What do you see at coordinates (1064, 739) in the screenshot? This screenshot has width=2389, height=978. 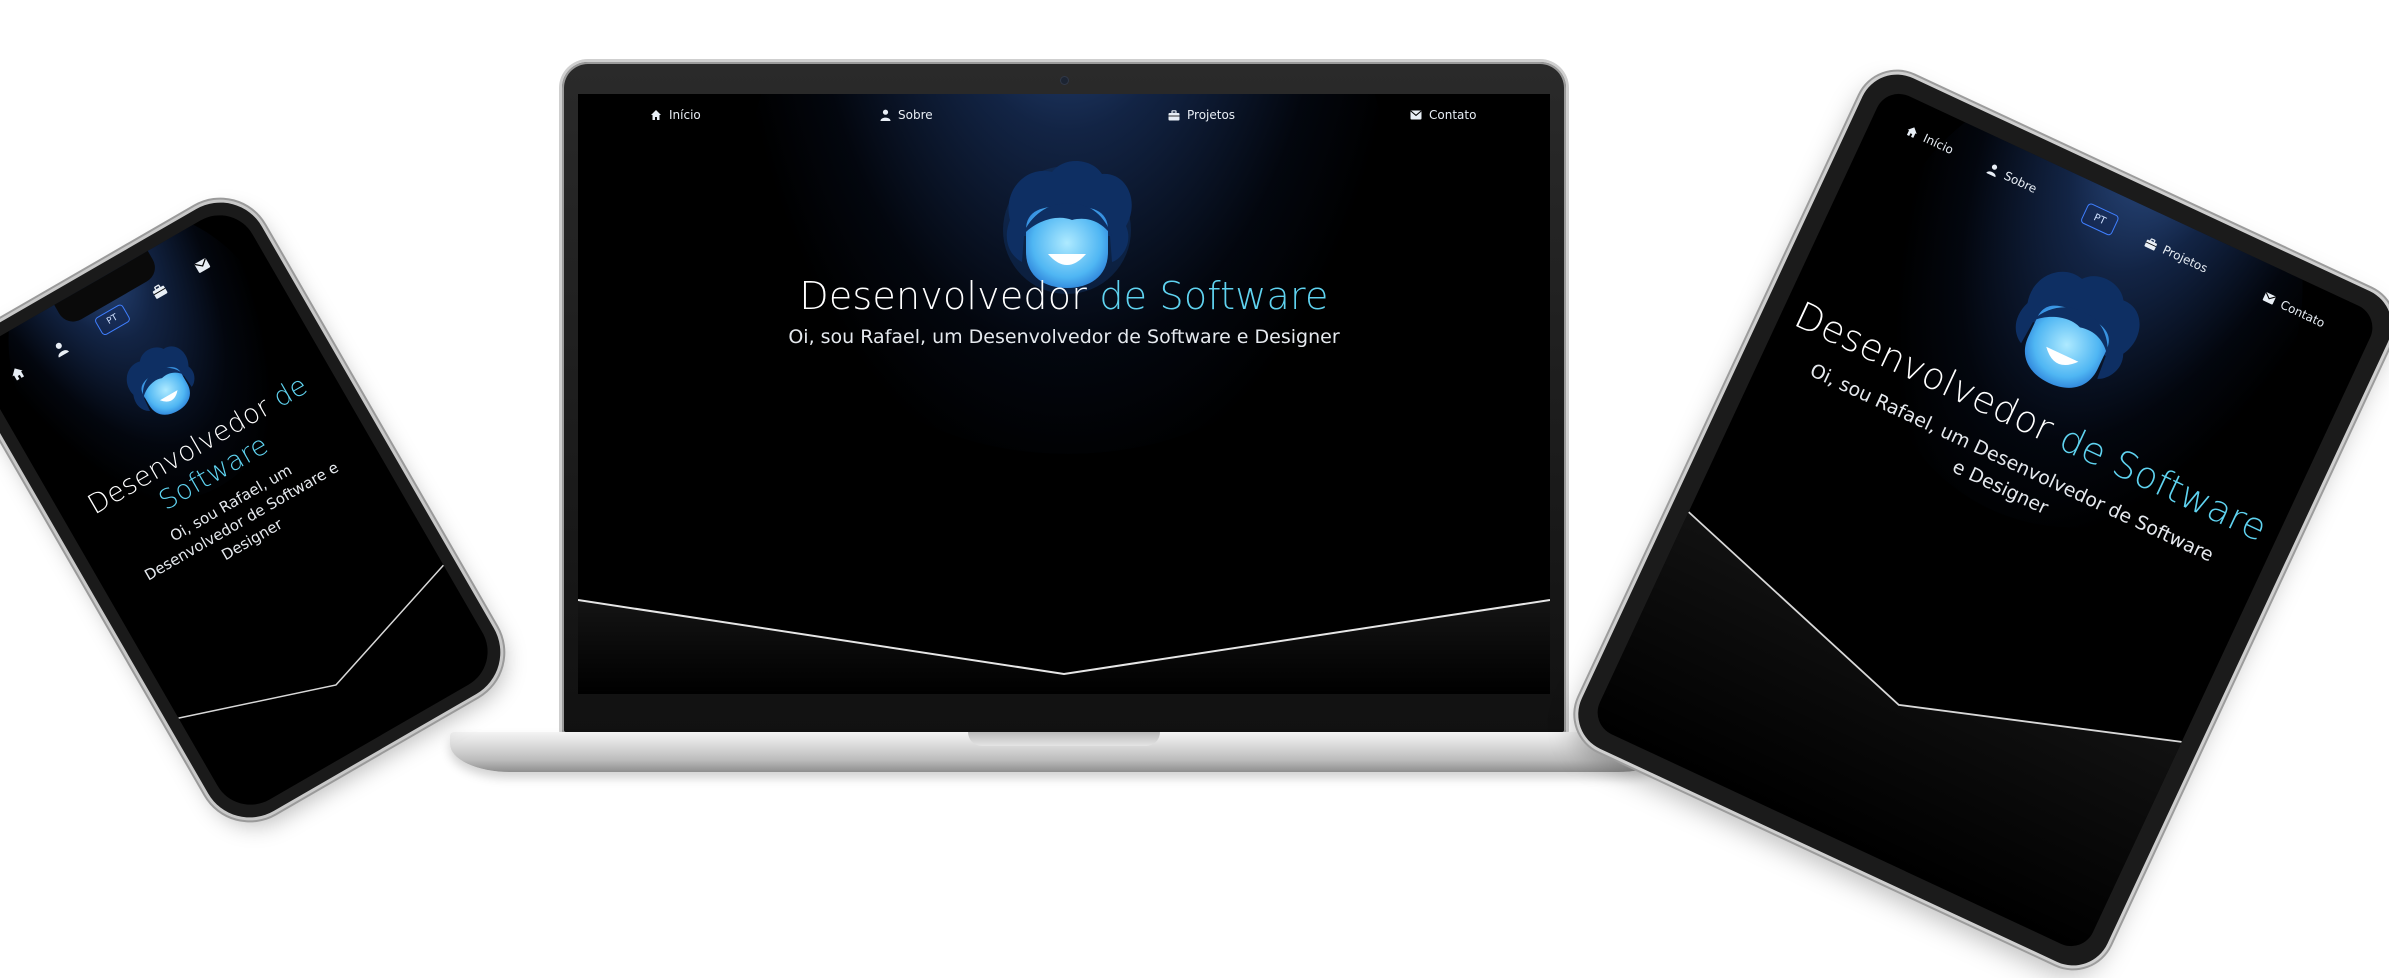 I see `laptop-opening-notch` at bounding box center [1064, 739].